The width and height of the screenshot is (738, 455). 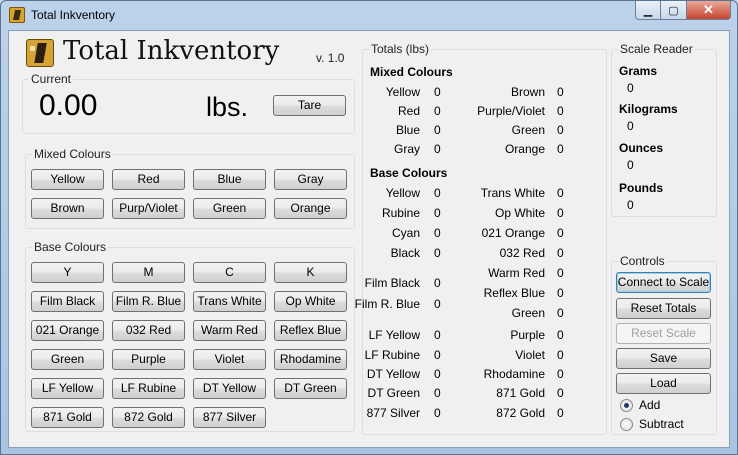 What do you see at coordinates (148, 388) in the screenshot?
I see `base-lf-rubine-button: LF Rubine` at bounding box center [148, 388].